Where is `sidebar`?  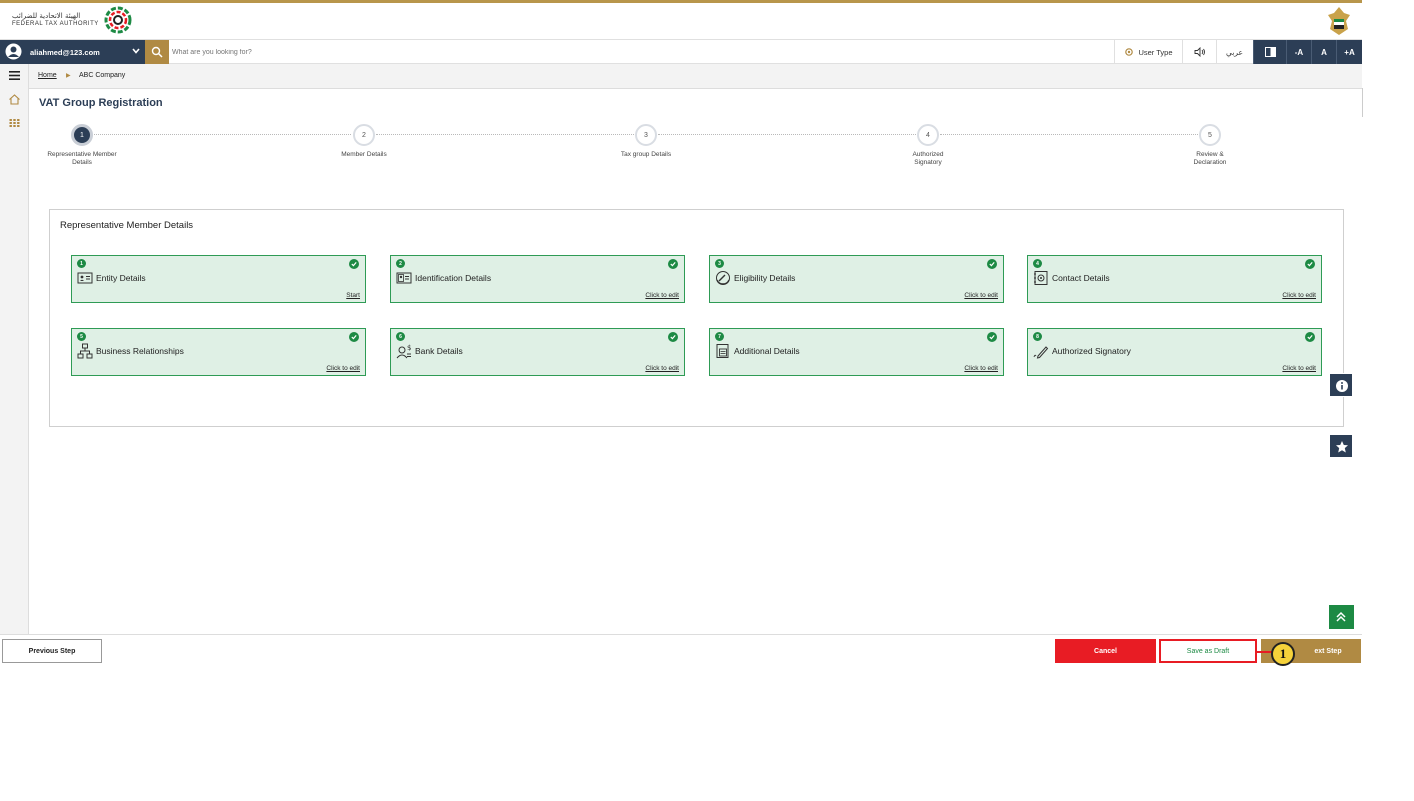 sidebar is located at coordinates (14, 349).